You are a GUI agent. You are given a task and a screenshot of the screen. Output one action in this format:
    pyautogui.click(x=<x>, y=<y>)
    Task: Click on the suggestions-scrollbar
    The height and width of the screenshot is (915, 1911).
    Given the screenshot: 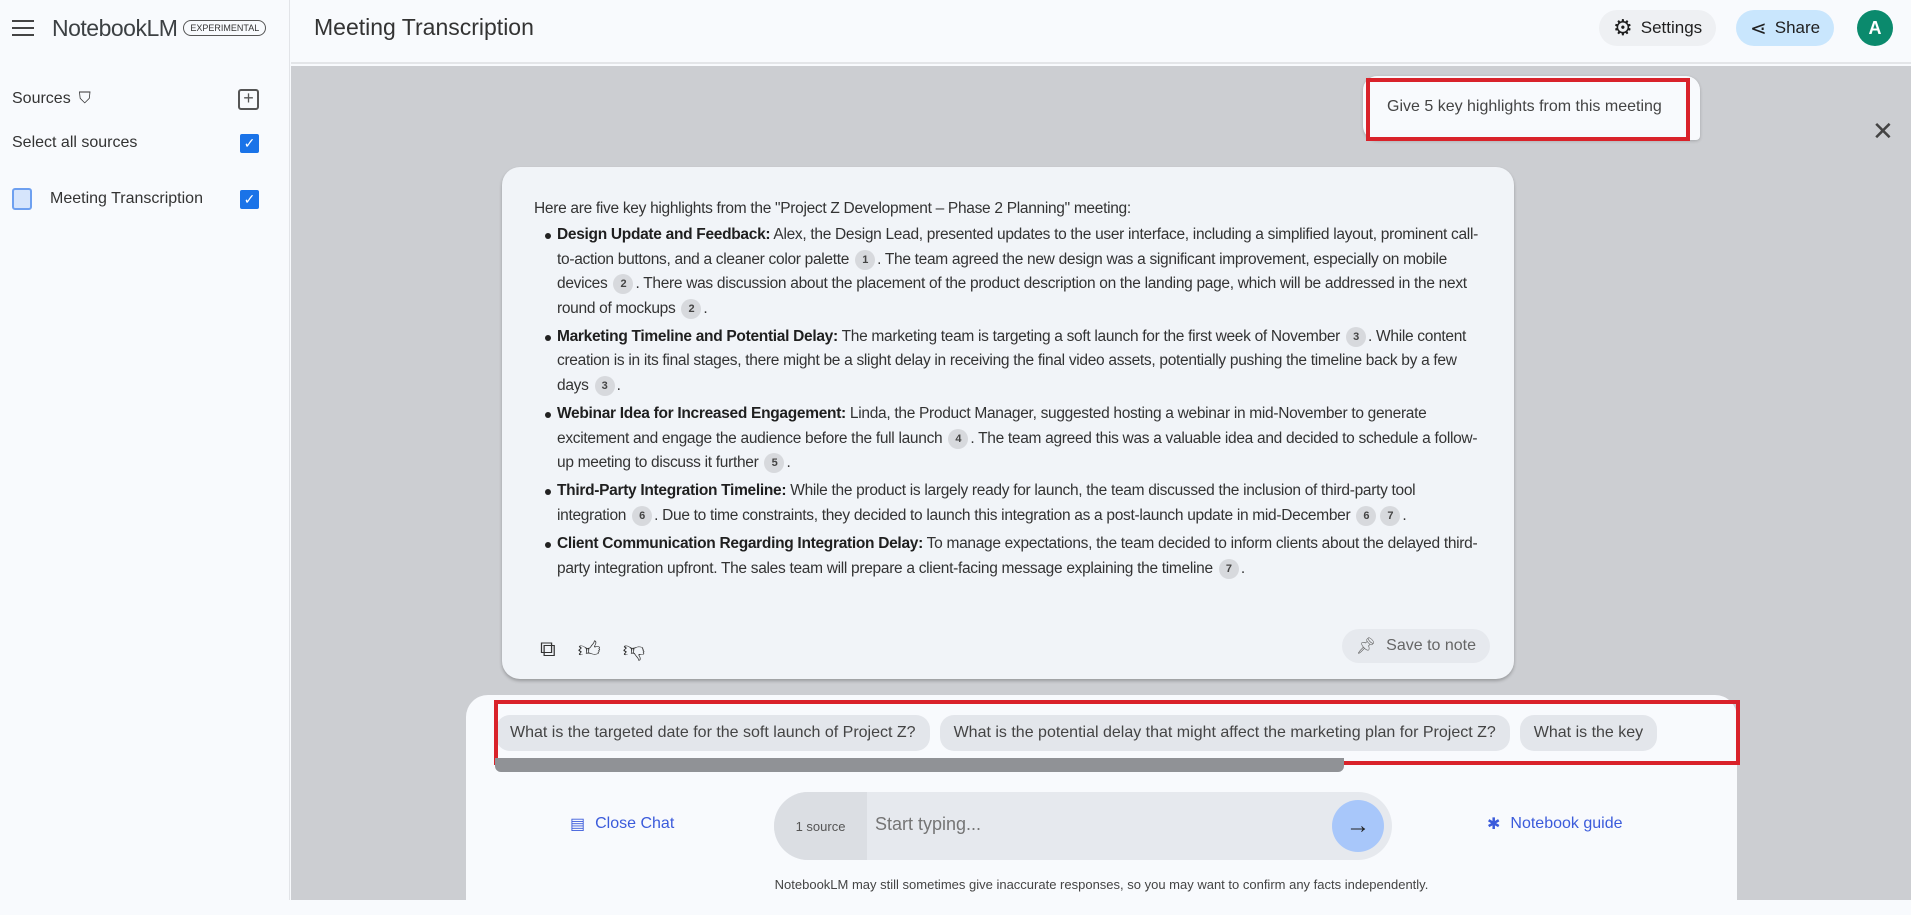 What is the action you would take?
    pyautogui.click(x=919, y=765)
    